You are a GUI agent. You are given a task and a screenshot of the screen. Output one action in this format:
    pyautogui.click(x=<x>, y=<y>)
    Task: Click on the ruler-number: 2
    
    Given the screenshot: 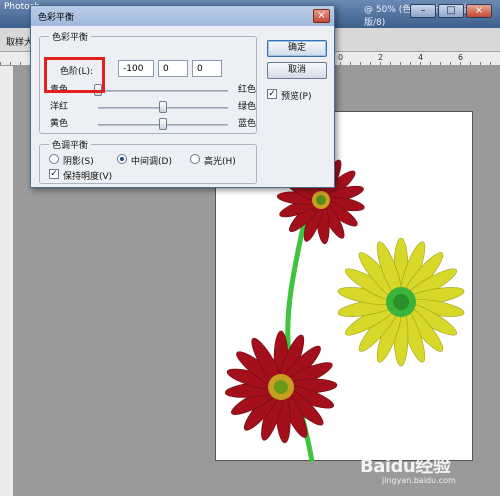 What is the action you would take?
    pyautogui.click(x=381, y=57)
    